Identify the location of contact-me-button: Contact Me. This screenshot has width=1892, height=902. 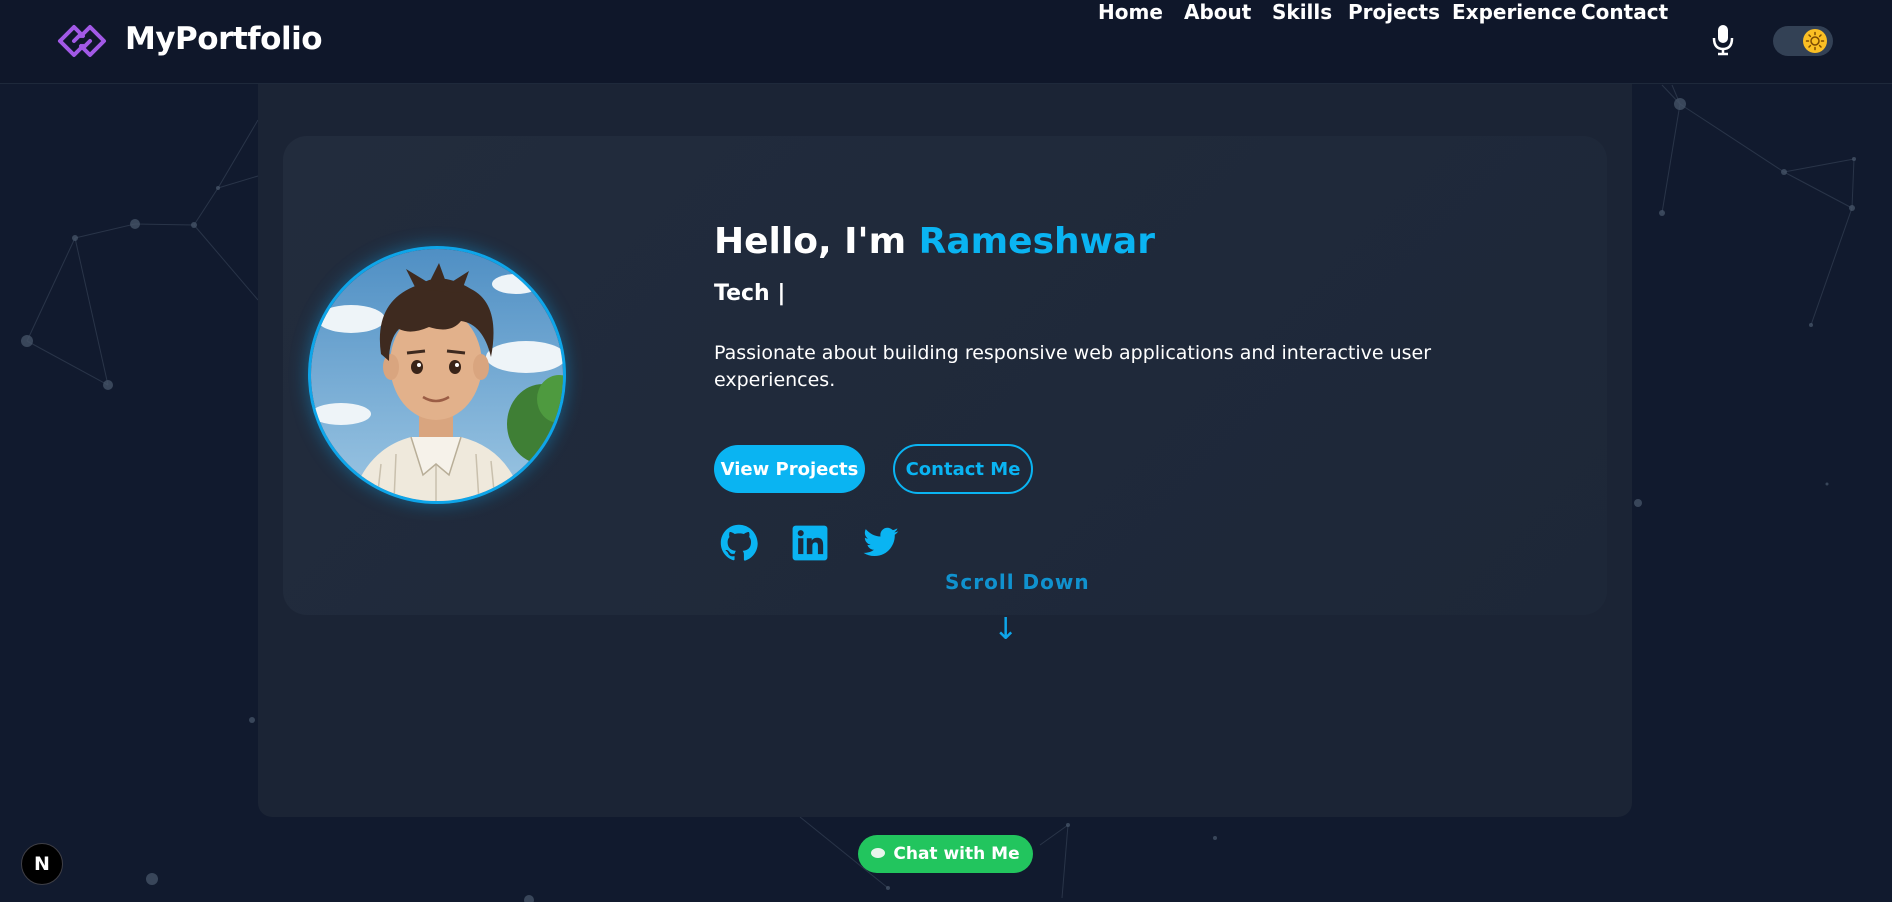
(963, 469).